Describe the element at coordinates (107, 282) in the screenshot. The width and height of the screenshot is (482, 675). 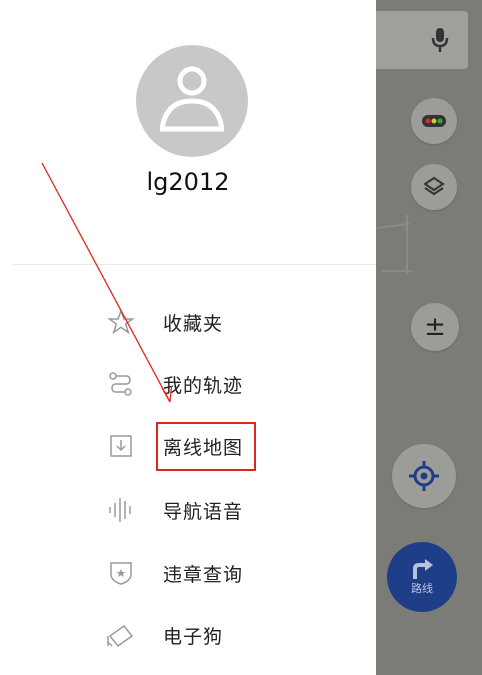
I see `annotation-arrow-icon` at that location.